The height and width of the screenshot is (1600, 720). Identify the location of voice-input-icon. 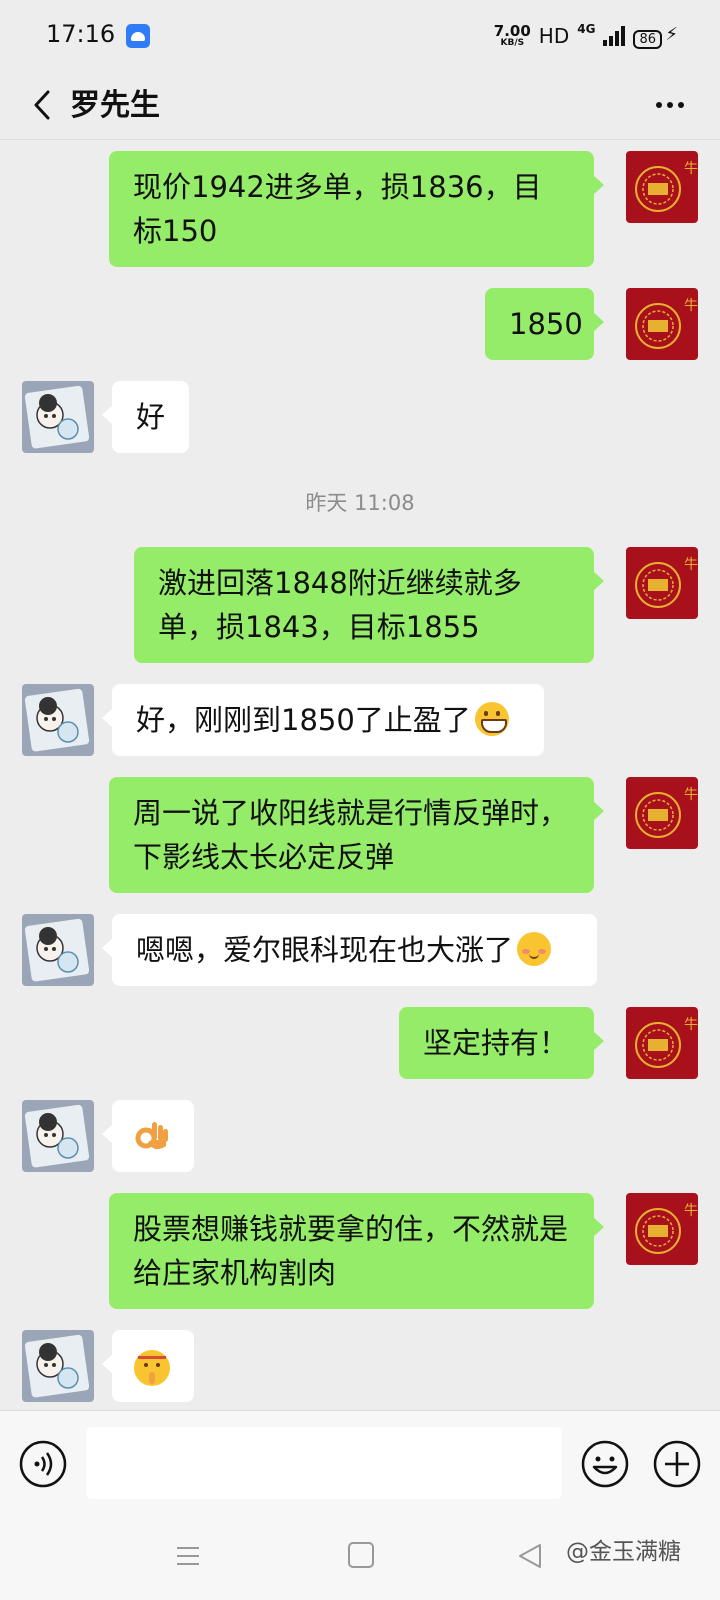
(43, 1464).